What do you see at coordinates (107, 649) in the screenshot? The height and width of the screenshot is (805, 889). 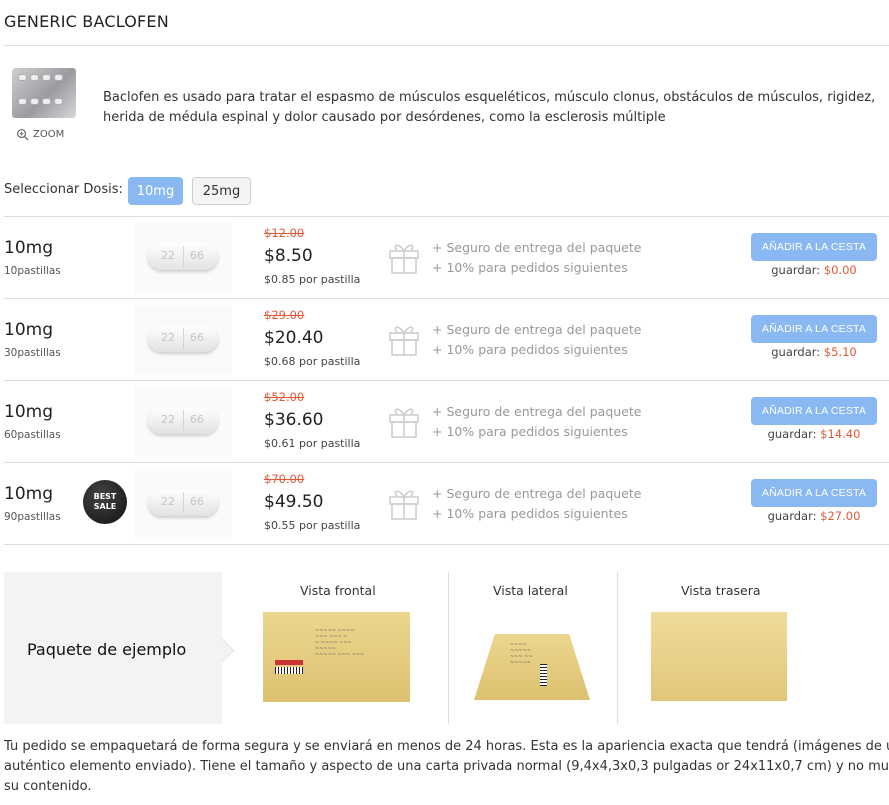 I see `package-title: Paquete de ejemplo` at bounding box center [107, 649].